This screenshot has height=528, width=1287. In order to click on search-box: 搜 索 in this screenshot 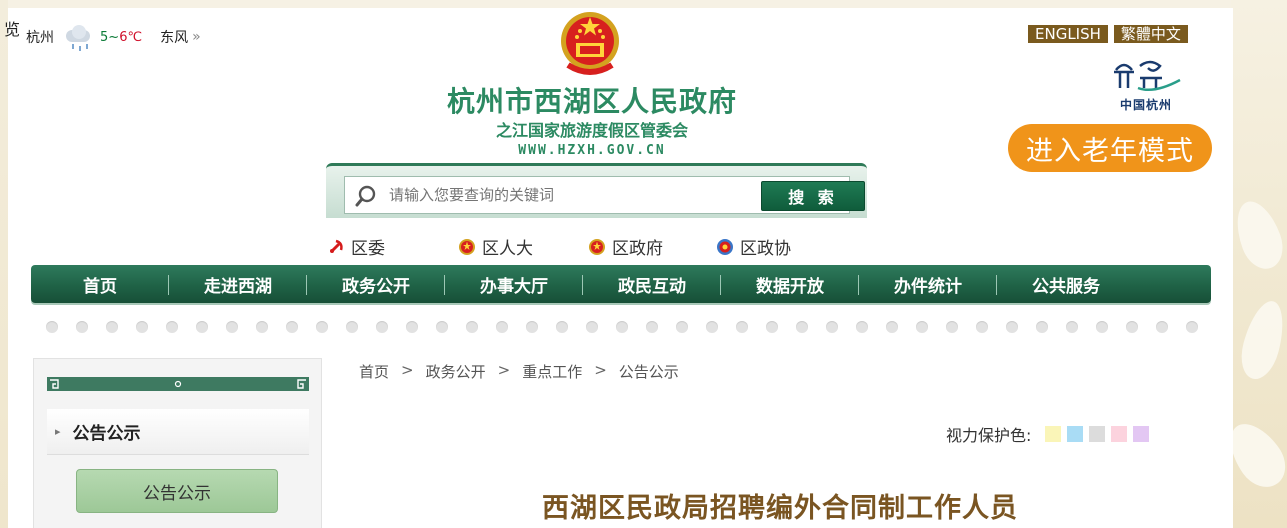, I will do `click(604, 195)`.